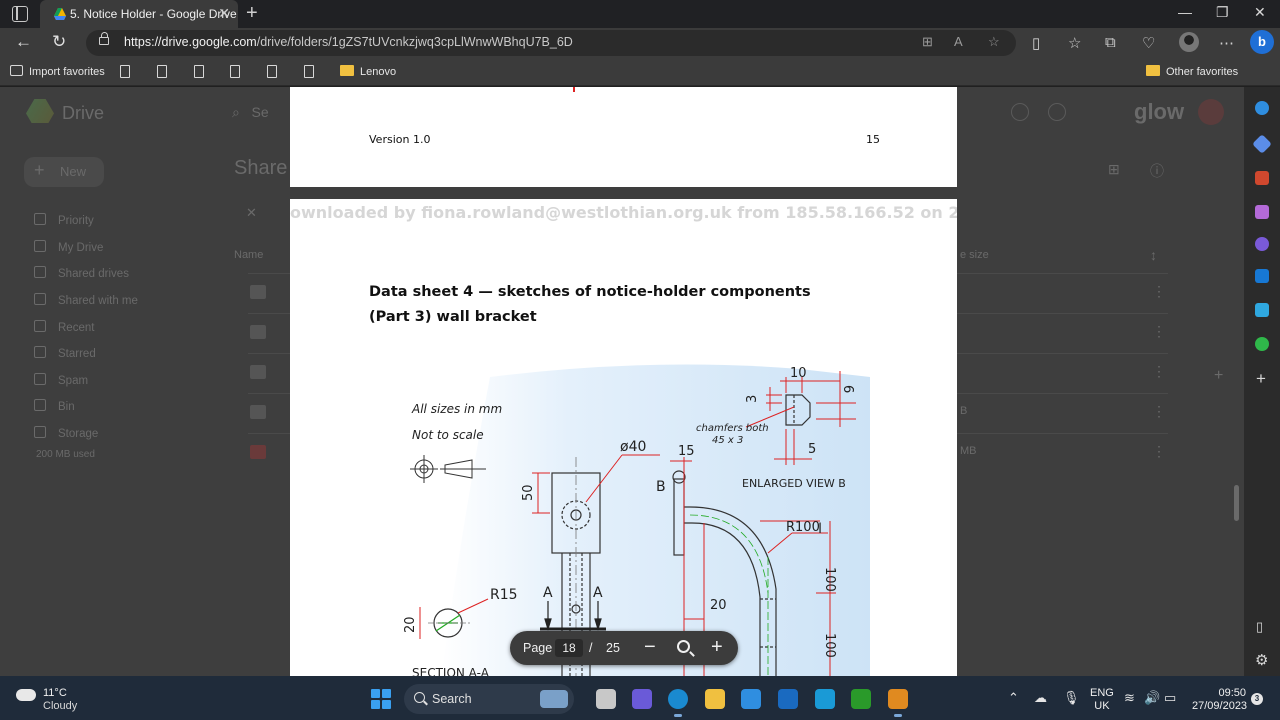 This screenshot has width=1280, height=720. I want to click on drop-icon, so click(1262, 310).